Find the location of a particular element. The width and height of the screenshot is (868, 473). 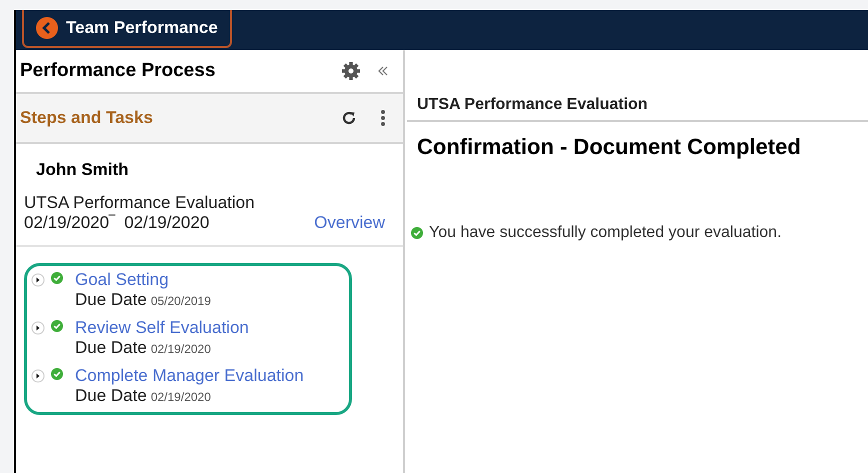

employee-name: John Smith is located at coordinates (82, 170).